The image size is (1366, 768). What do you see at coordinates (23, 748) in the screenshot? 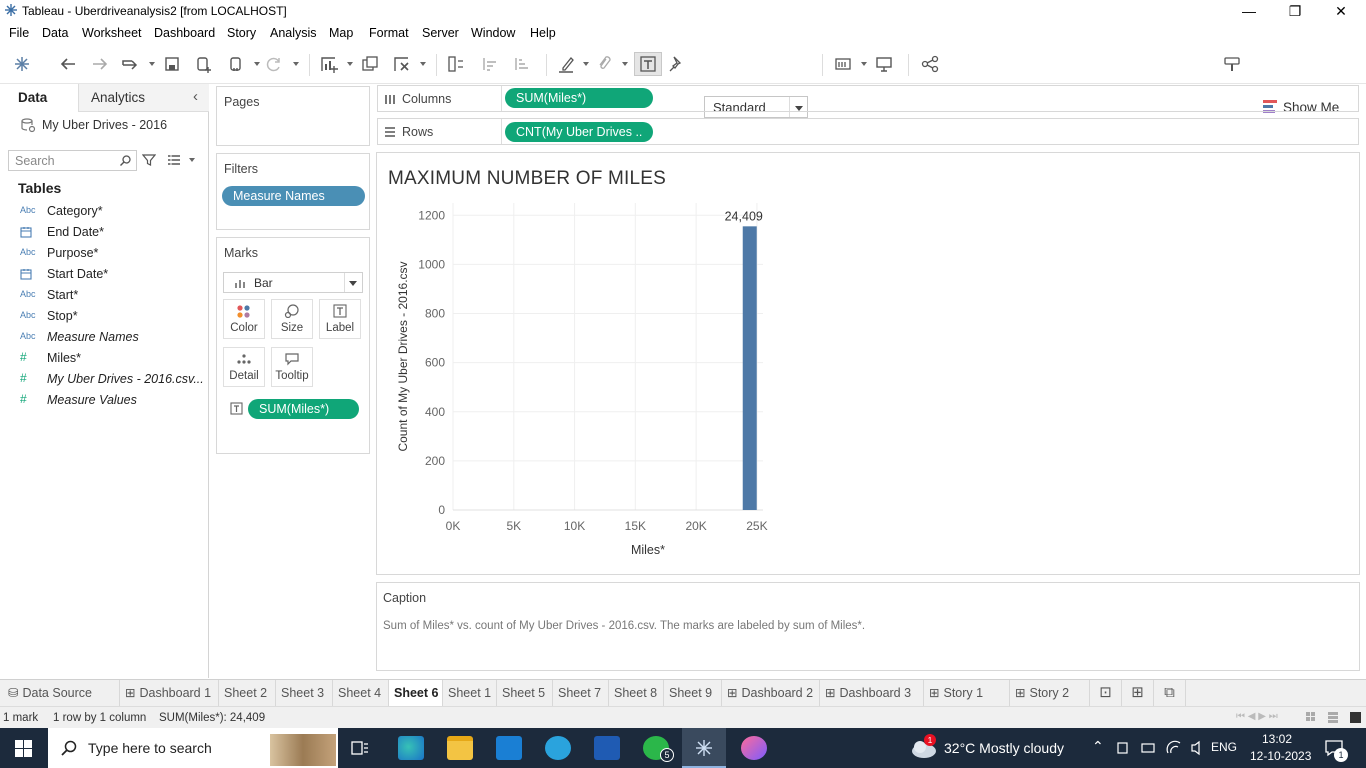
I see `windows-start-icon` at bounding box center [23, 748].